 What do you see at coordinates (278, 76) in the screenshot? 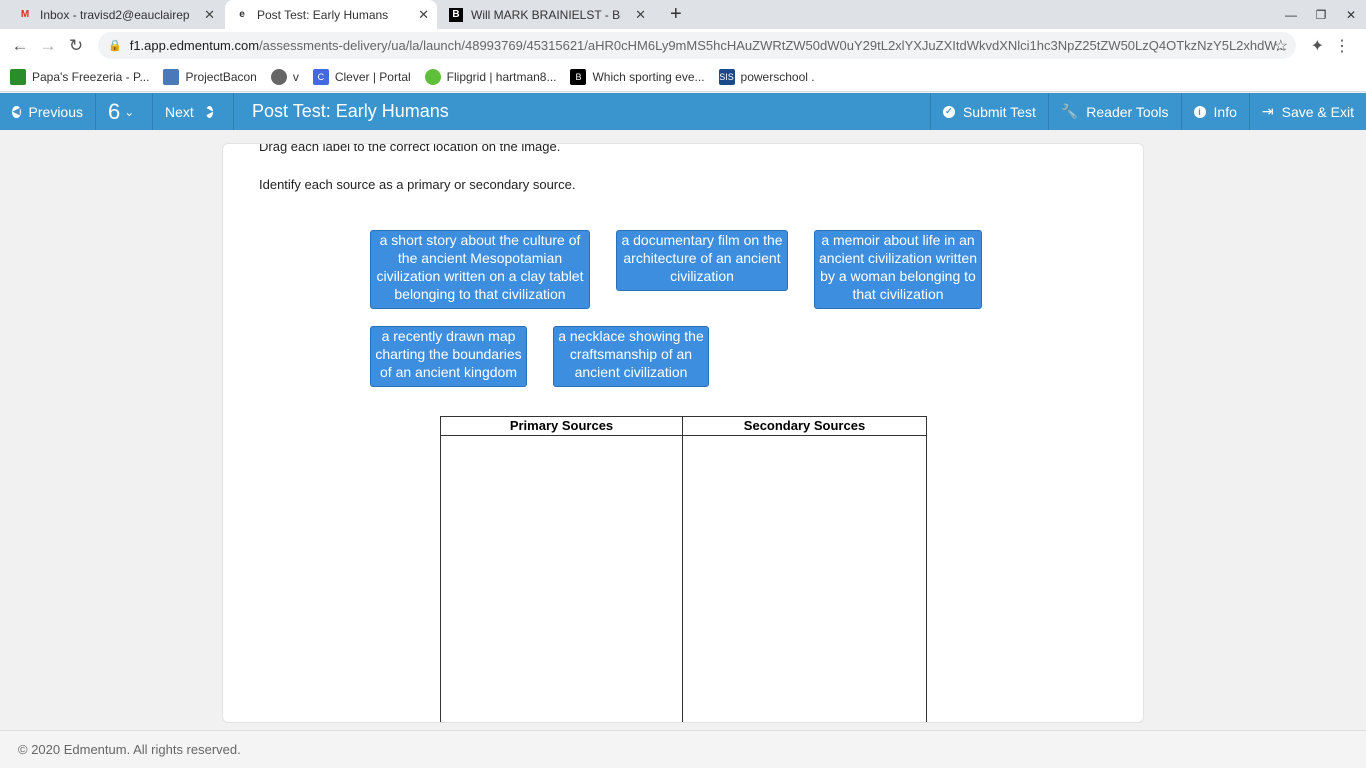
I see `globe-icon` at bounding box center [278, 76].